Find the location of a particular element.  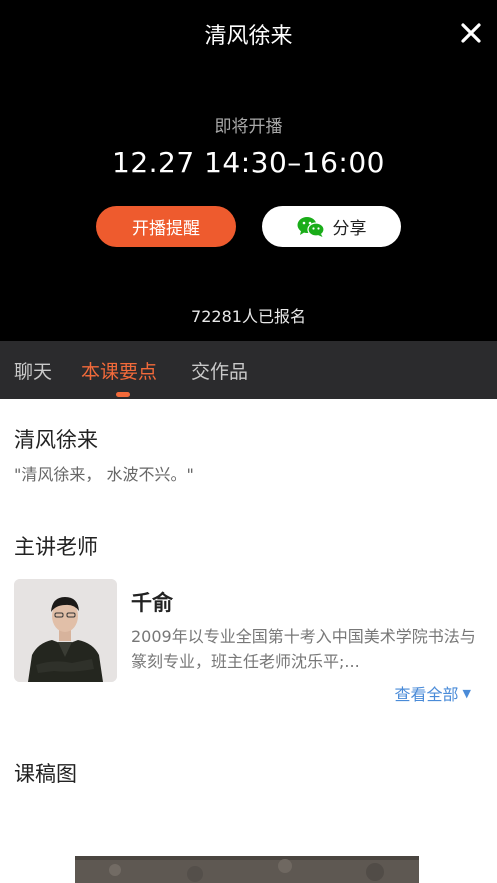

close-icon is located at coordinates (471, 33).